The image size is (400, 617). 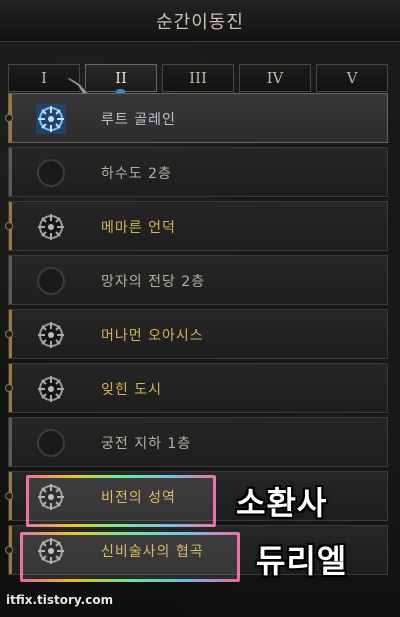 I want to click on annotation-label: 듀리엘, so click(x=302, y=561).